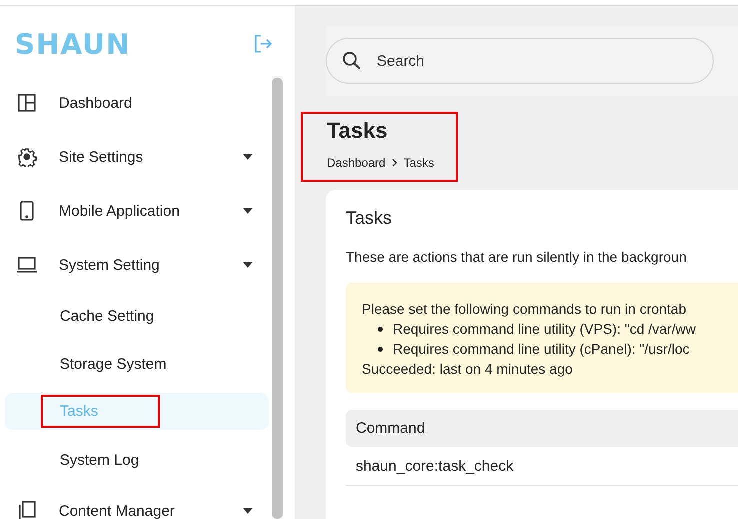 This screenshot has width=738, height=519. Describe the element at coordinates (27, 510) in the screenshot. I see `copy-icon` at that location.